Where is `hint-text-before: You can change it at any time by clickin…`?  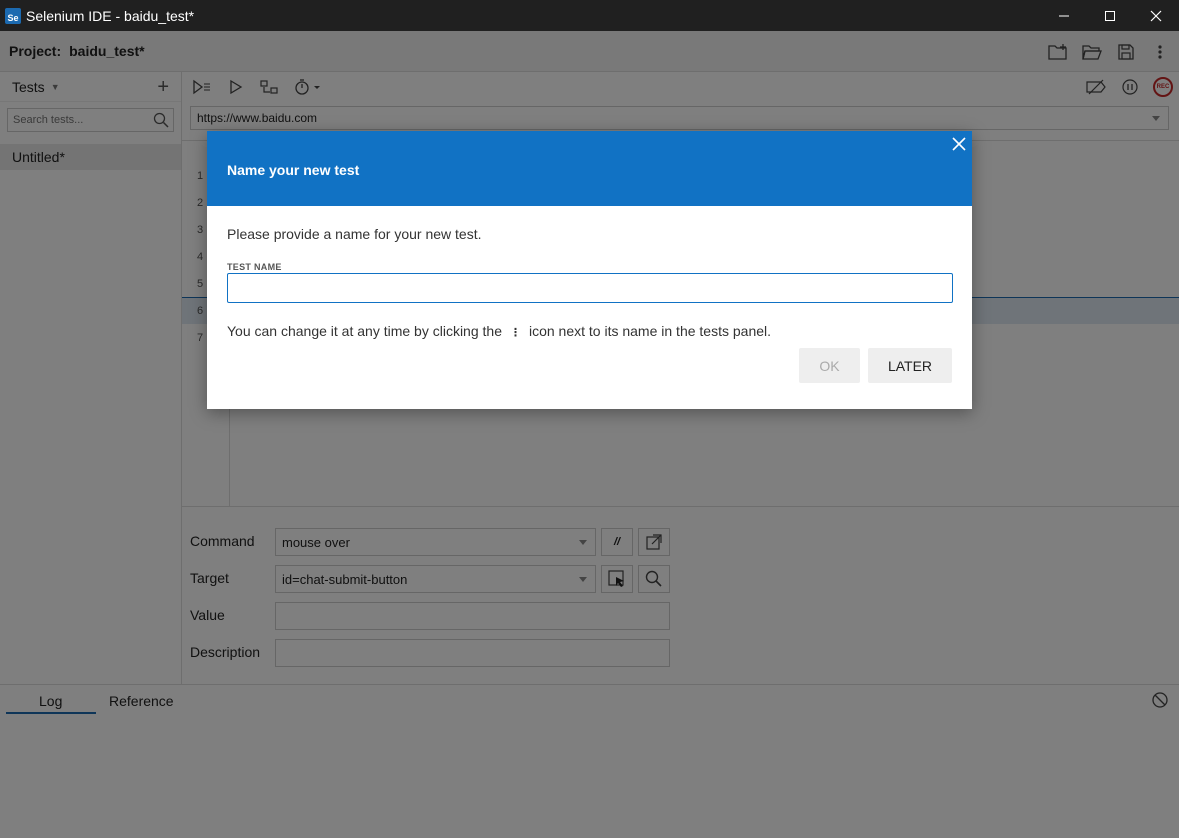 hint-text-before: You can change it at any time by clickin… is located at coordinates (364, 331).